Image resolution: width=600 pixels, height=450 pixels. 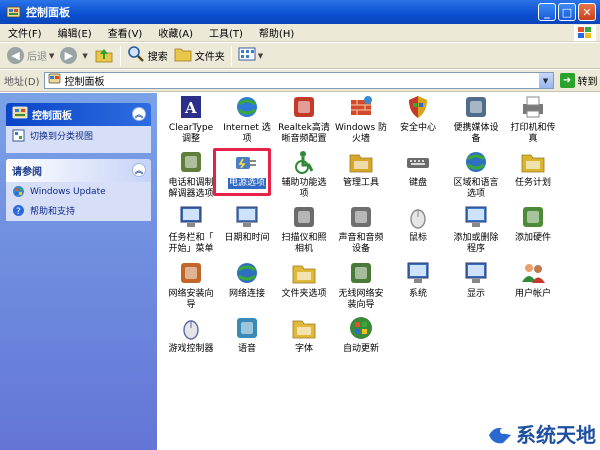 I want to click on control-panel-item: 网络连接, so click(x=247, y=279).